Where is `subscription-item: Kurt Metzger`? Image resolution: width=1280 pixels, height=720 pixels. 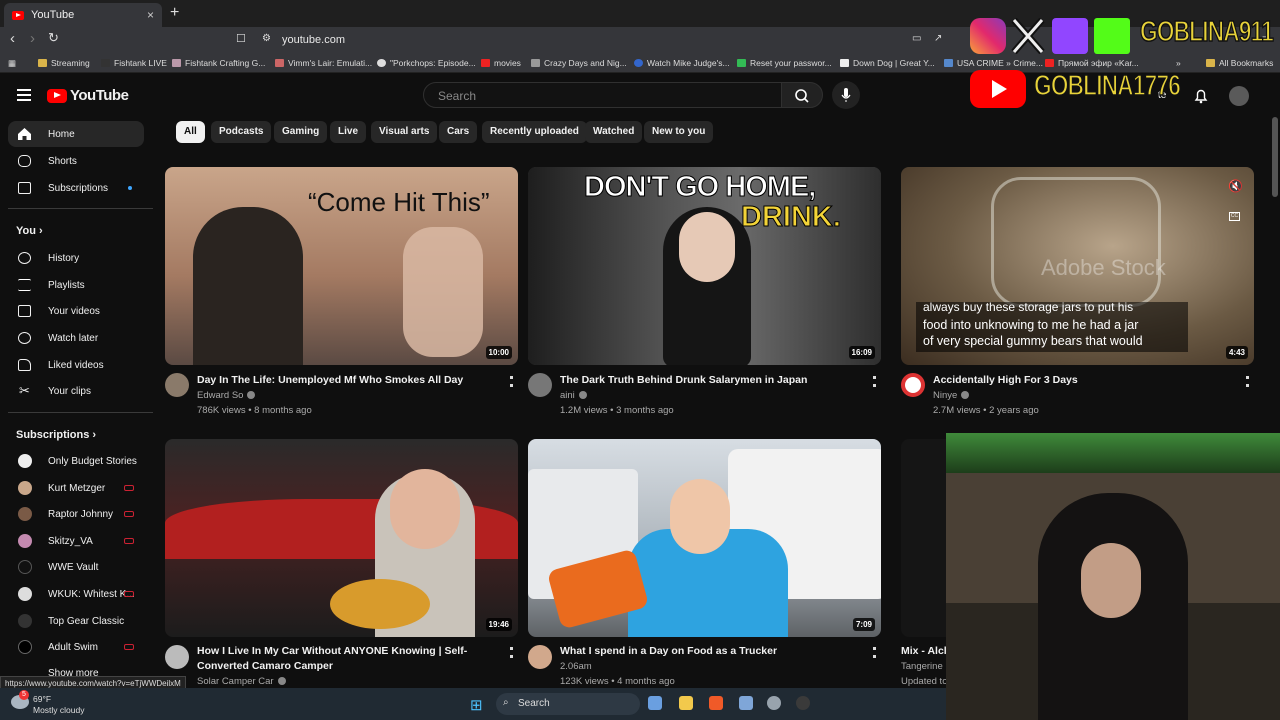 subscription-item: Kurt Metzger is located at coordinates (76, 488).